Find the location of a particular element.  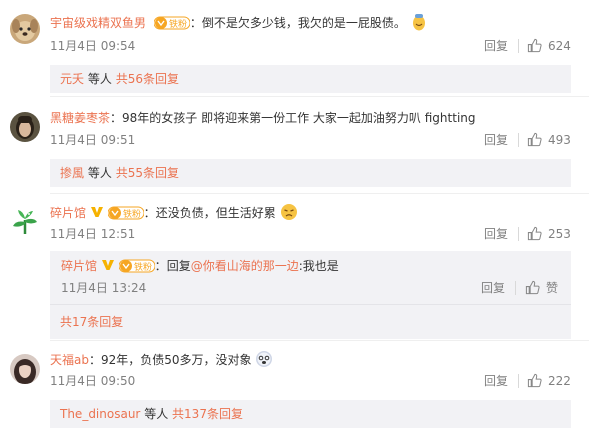

comment-text-line: 碎片馆 铁粉 ：还没负债，但生活好累 is located at coordinates (319, 212).